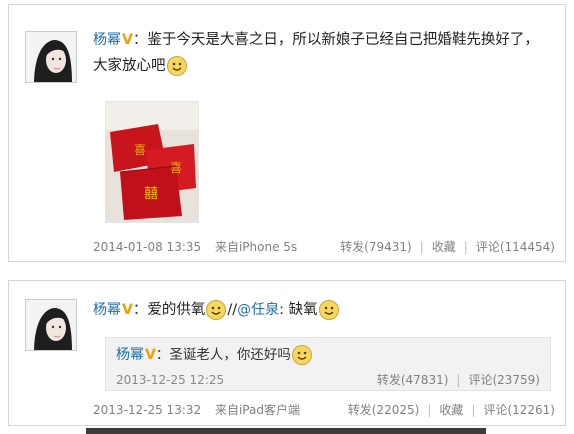 The image size is (574, 434). I want to click on post-source: 来自iPhone 5s, so click(256, 247).